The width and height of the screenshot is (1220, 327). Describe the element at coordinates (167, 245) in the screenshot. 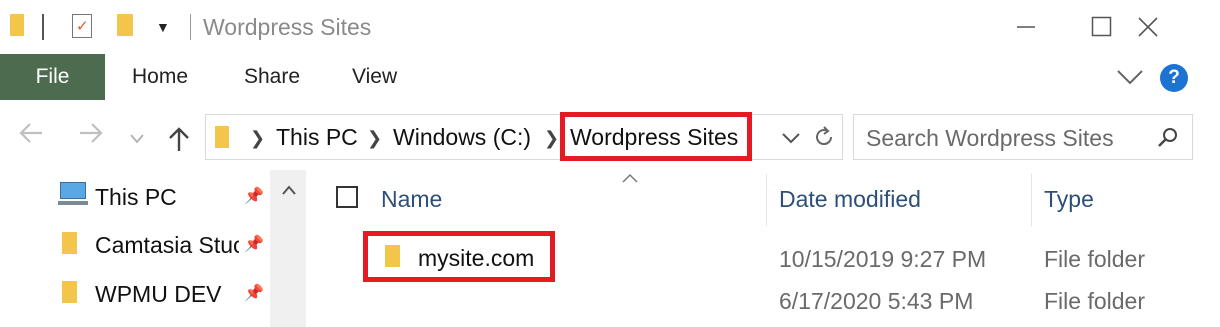

I see `nav-item-camtasia: Camtasia Stuc` at that location.